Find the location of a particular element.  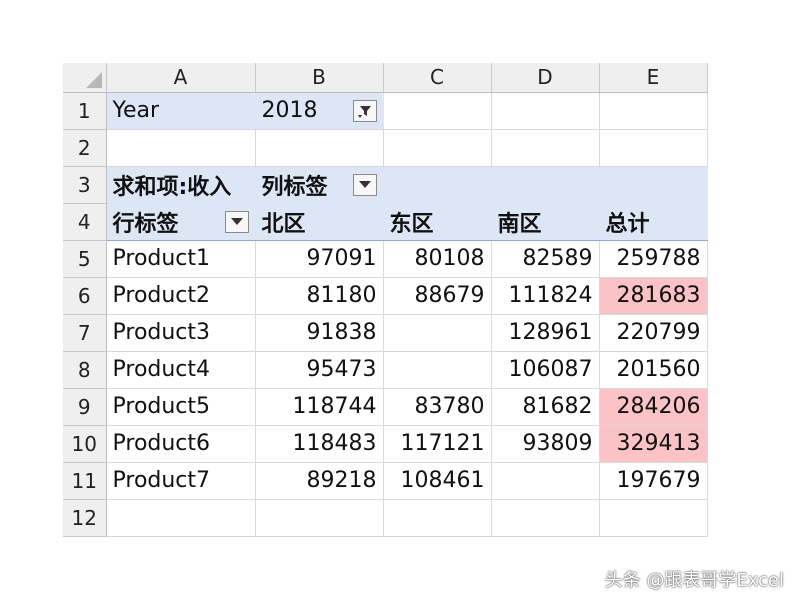

value-cell: 111824 is located at coordinates (545, 296).